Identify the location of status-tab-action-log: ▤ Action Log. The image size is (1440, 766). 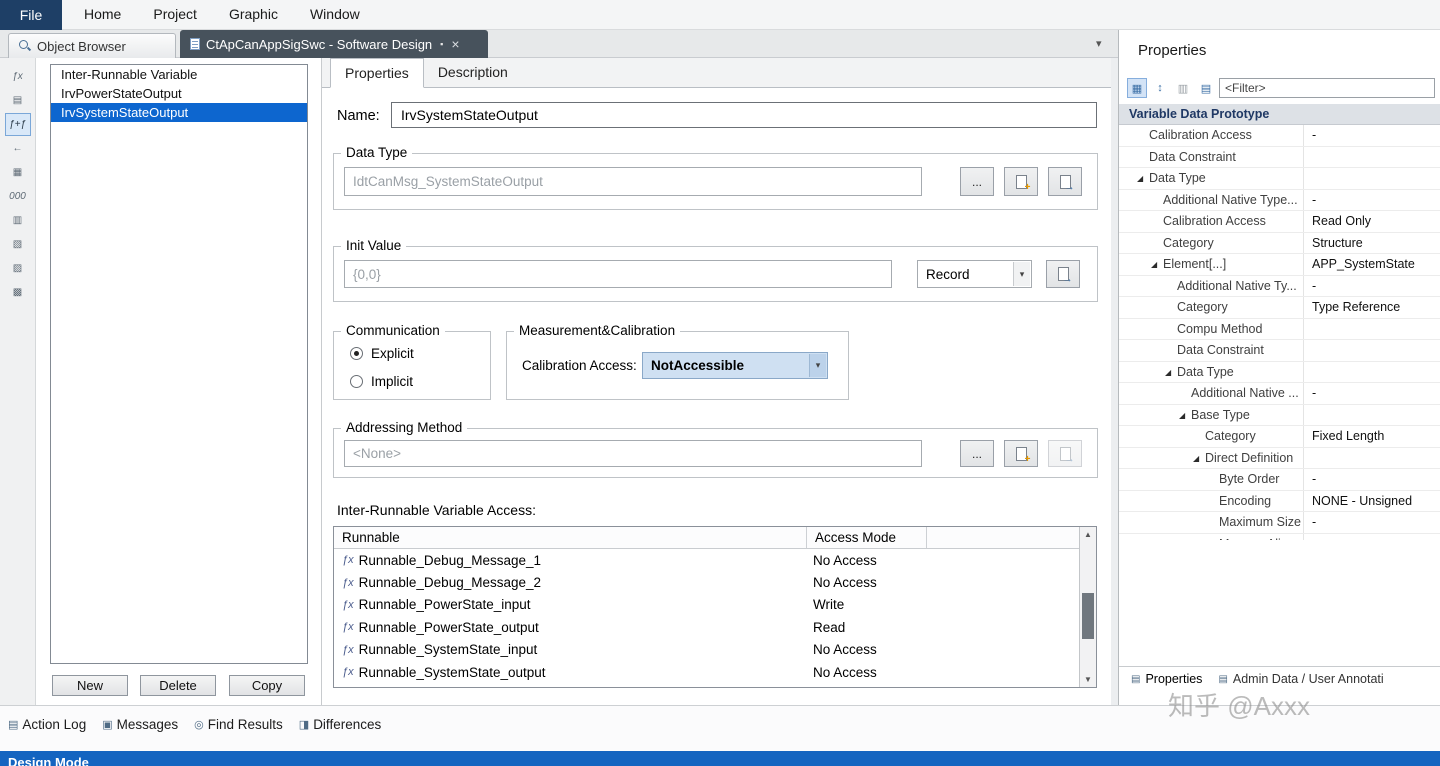
(47, 724).